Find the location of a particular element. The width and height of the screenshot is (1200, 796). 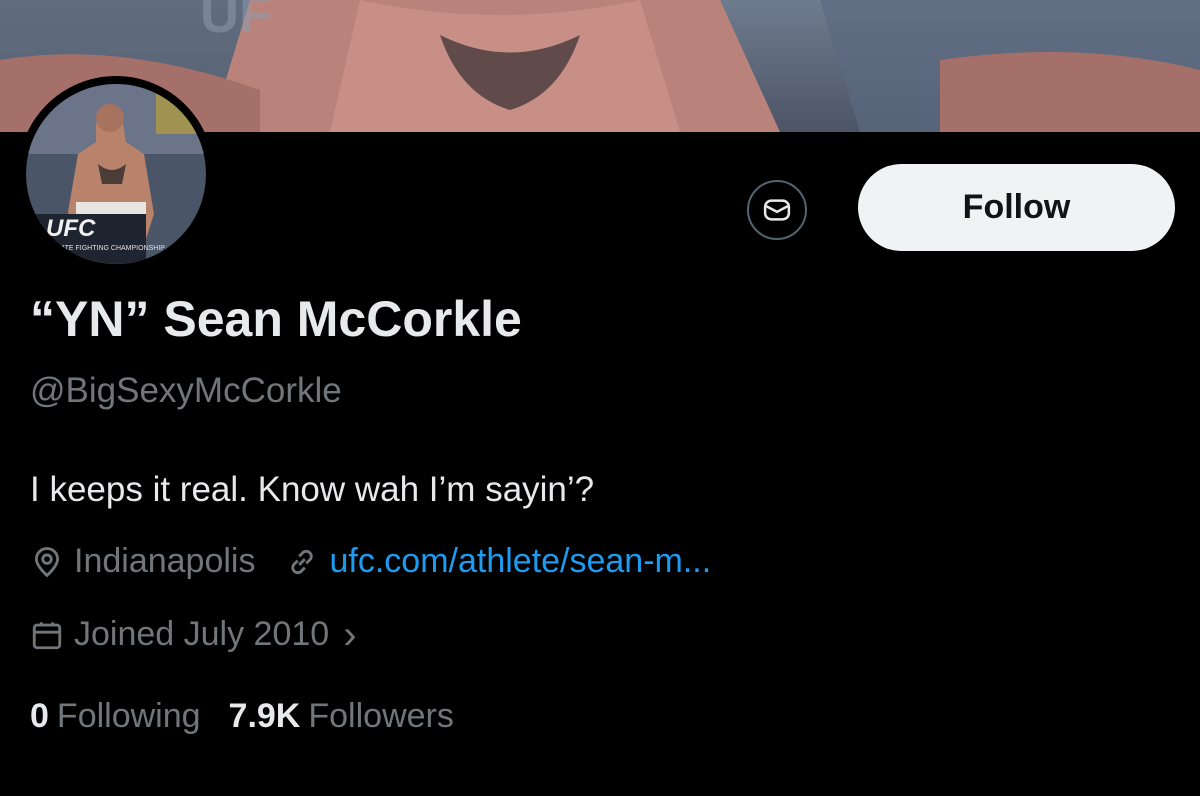

location-item: Indianapolis is located at coordinates (142, 561).